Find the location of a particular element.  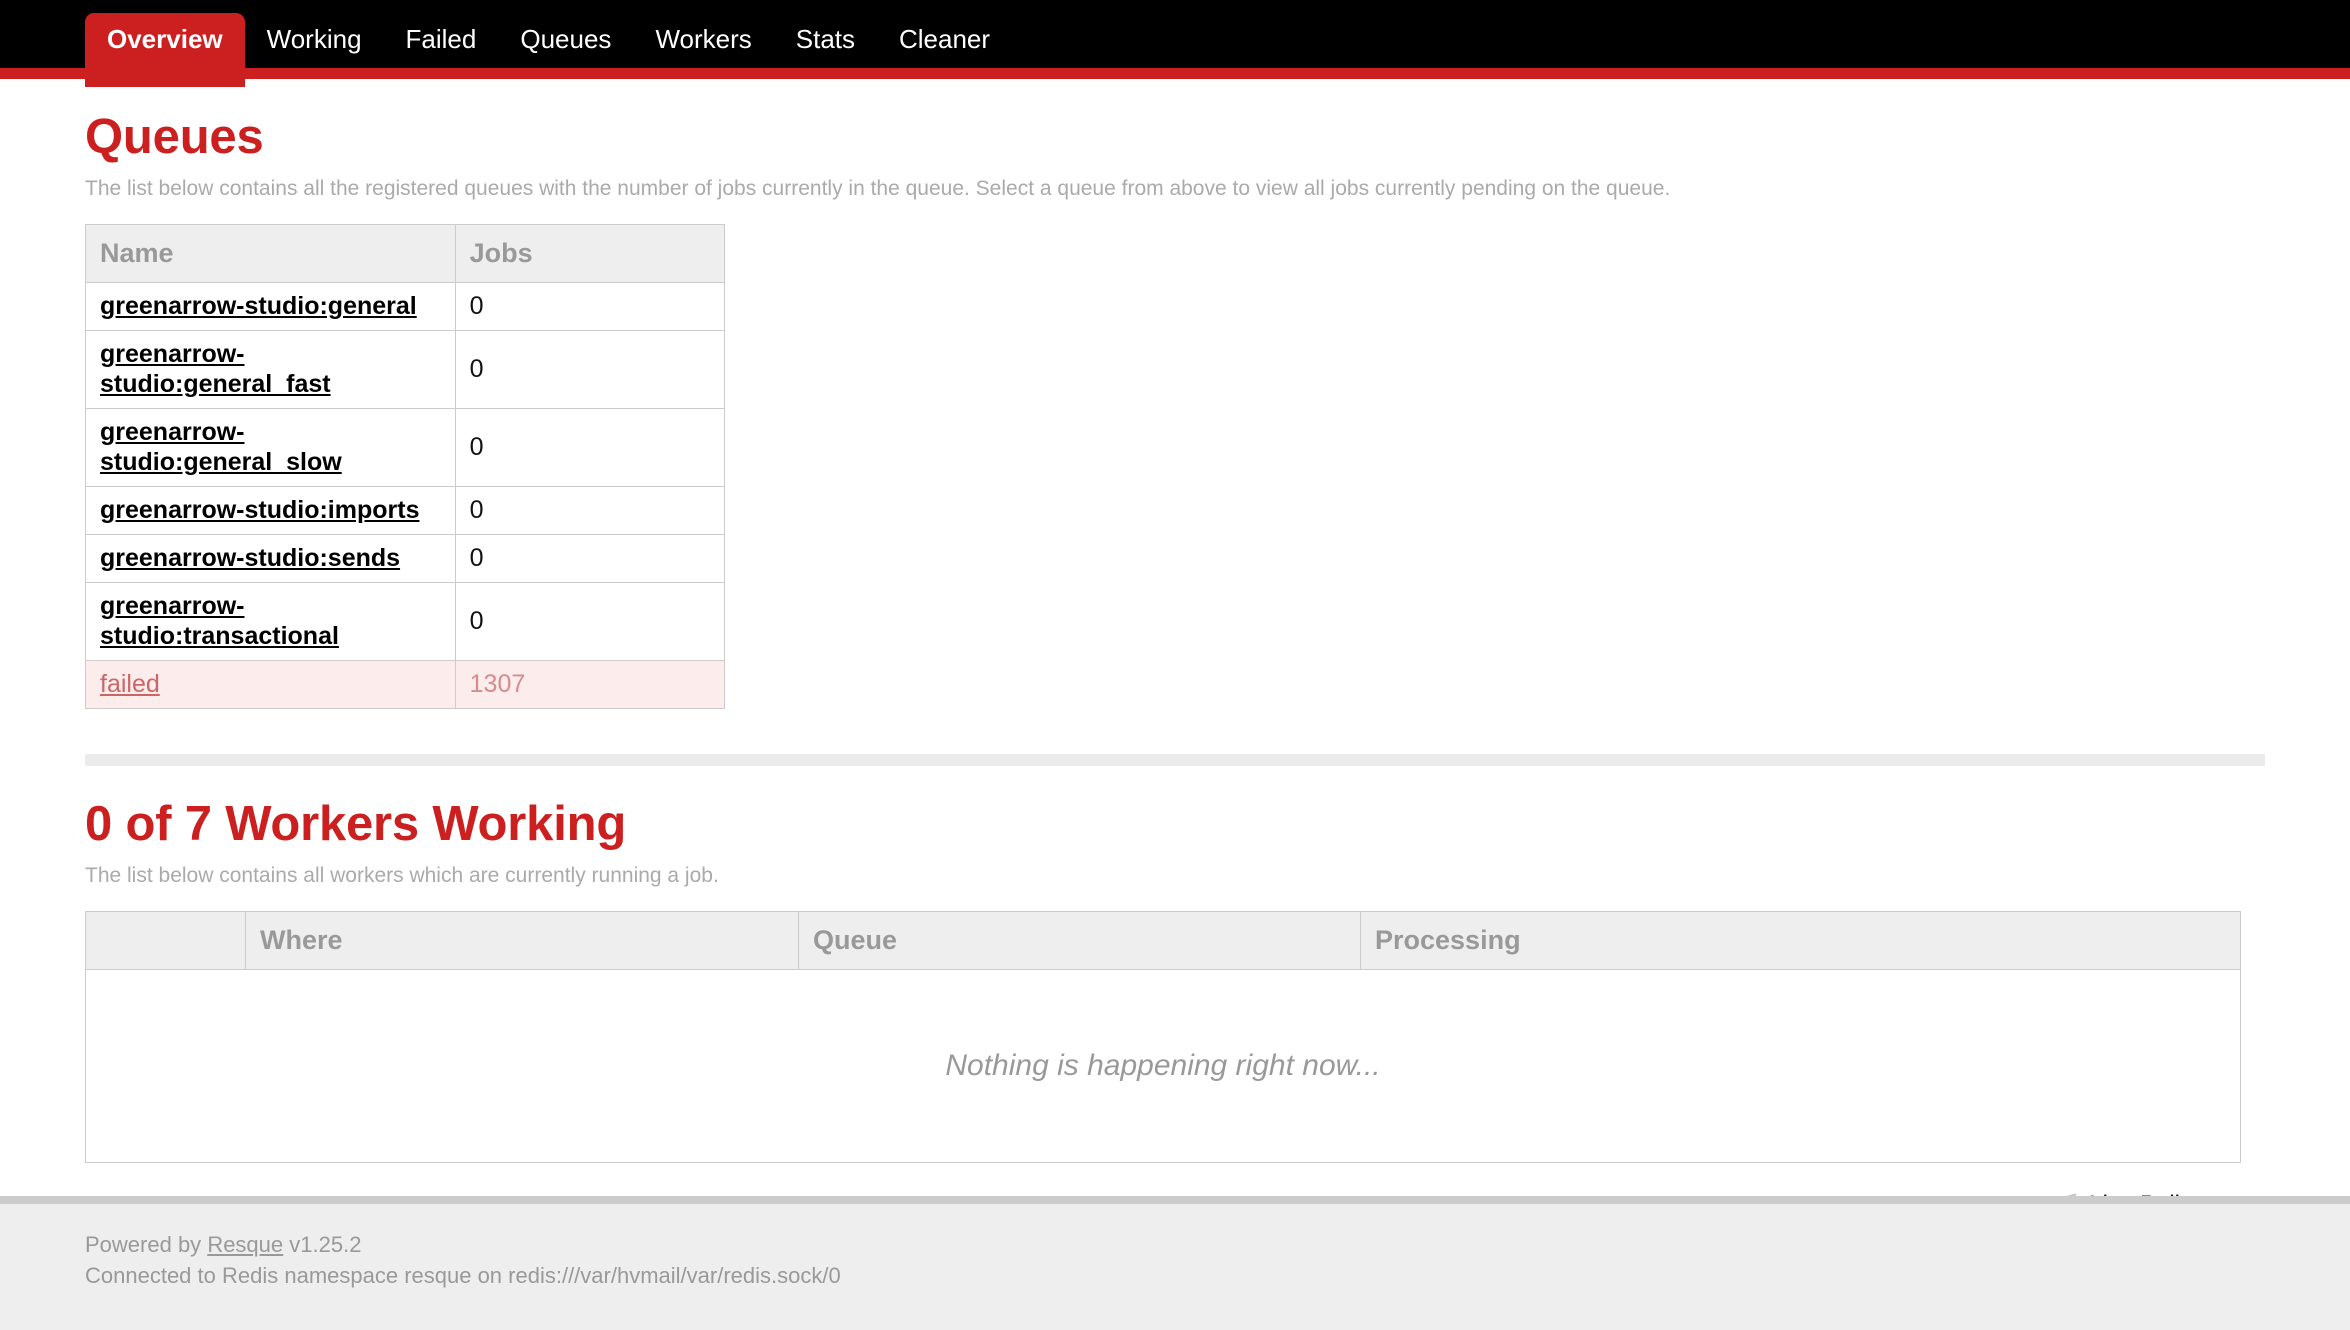

resque-link: Resque is located at coordinates (245, 1244).